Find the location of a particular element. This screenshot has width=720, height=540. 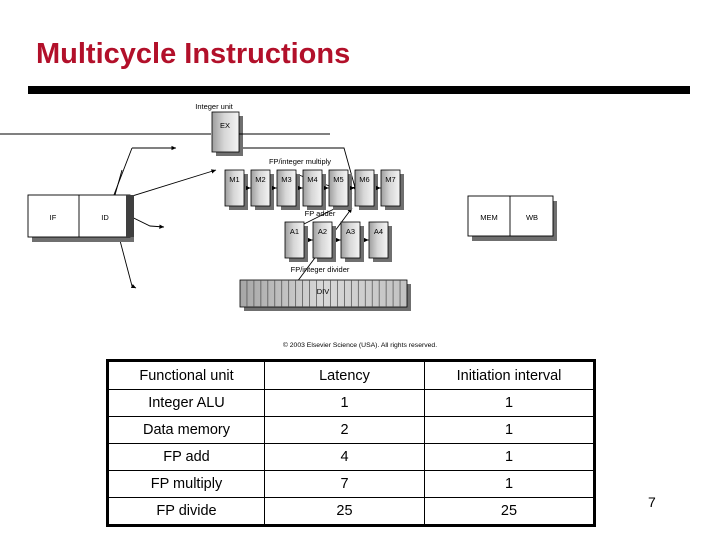

cell-latency: 2 is located at coordinates (344, 430).